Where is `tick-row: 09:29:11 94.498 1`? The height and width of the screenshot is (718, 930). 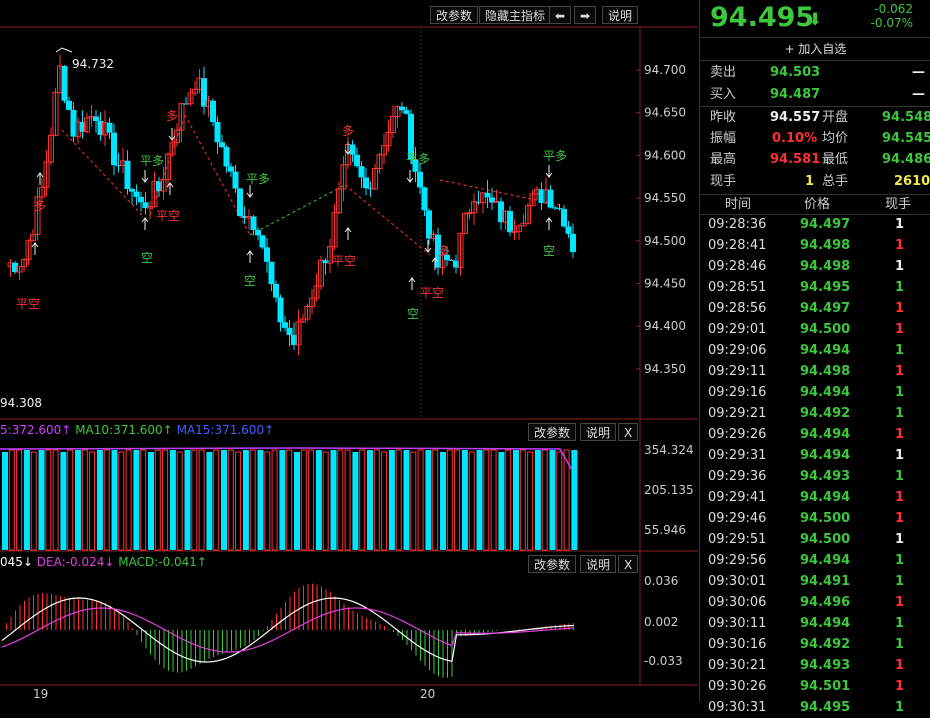 tick-row: 09:29:11 94.498 1 is located at coordinates (815, 371).